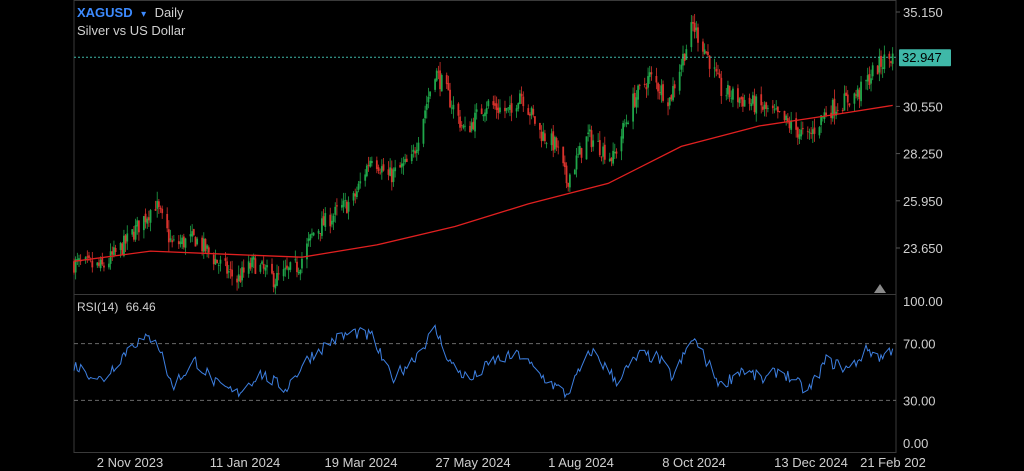 The image size is (1024, 471). What do you see at coordinates (130, 462) in the screenshot?
I see `time-tick-label: 2 Nov 2023` at bounding box center [130, 462].